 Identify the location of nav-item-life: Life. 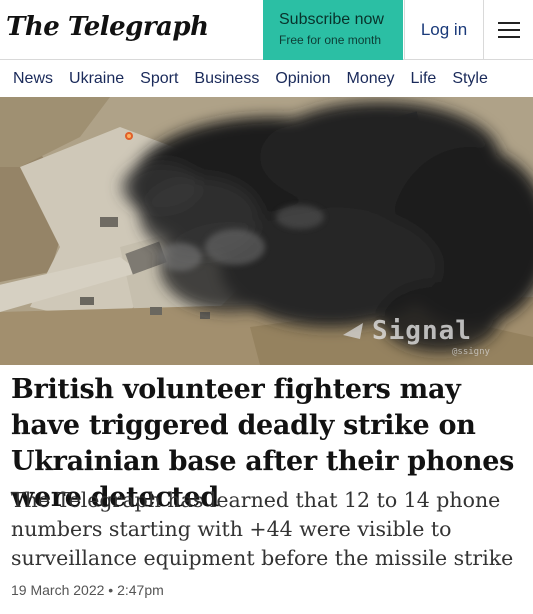
(424, 79).